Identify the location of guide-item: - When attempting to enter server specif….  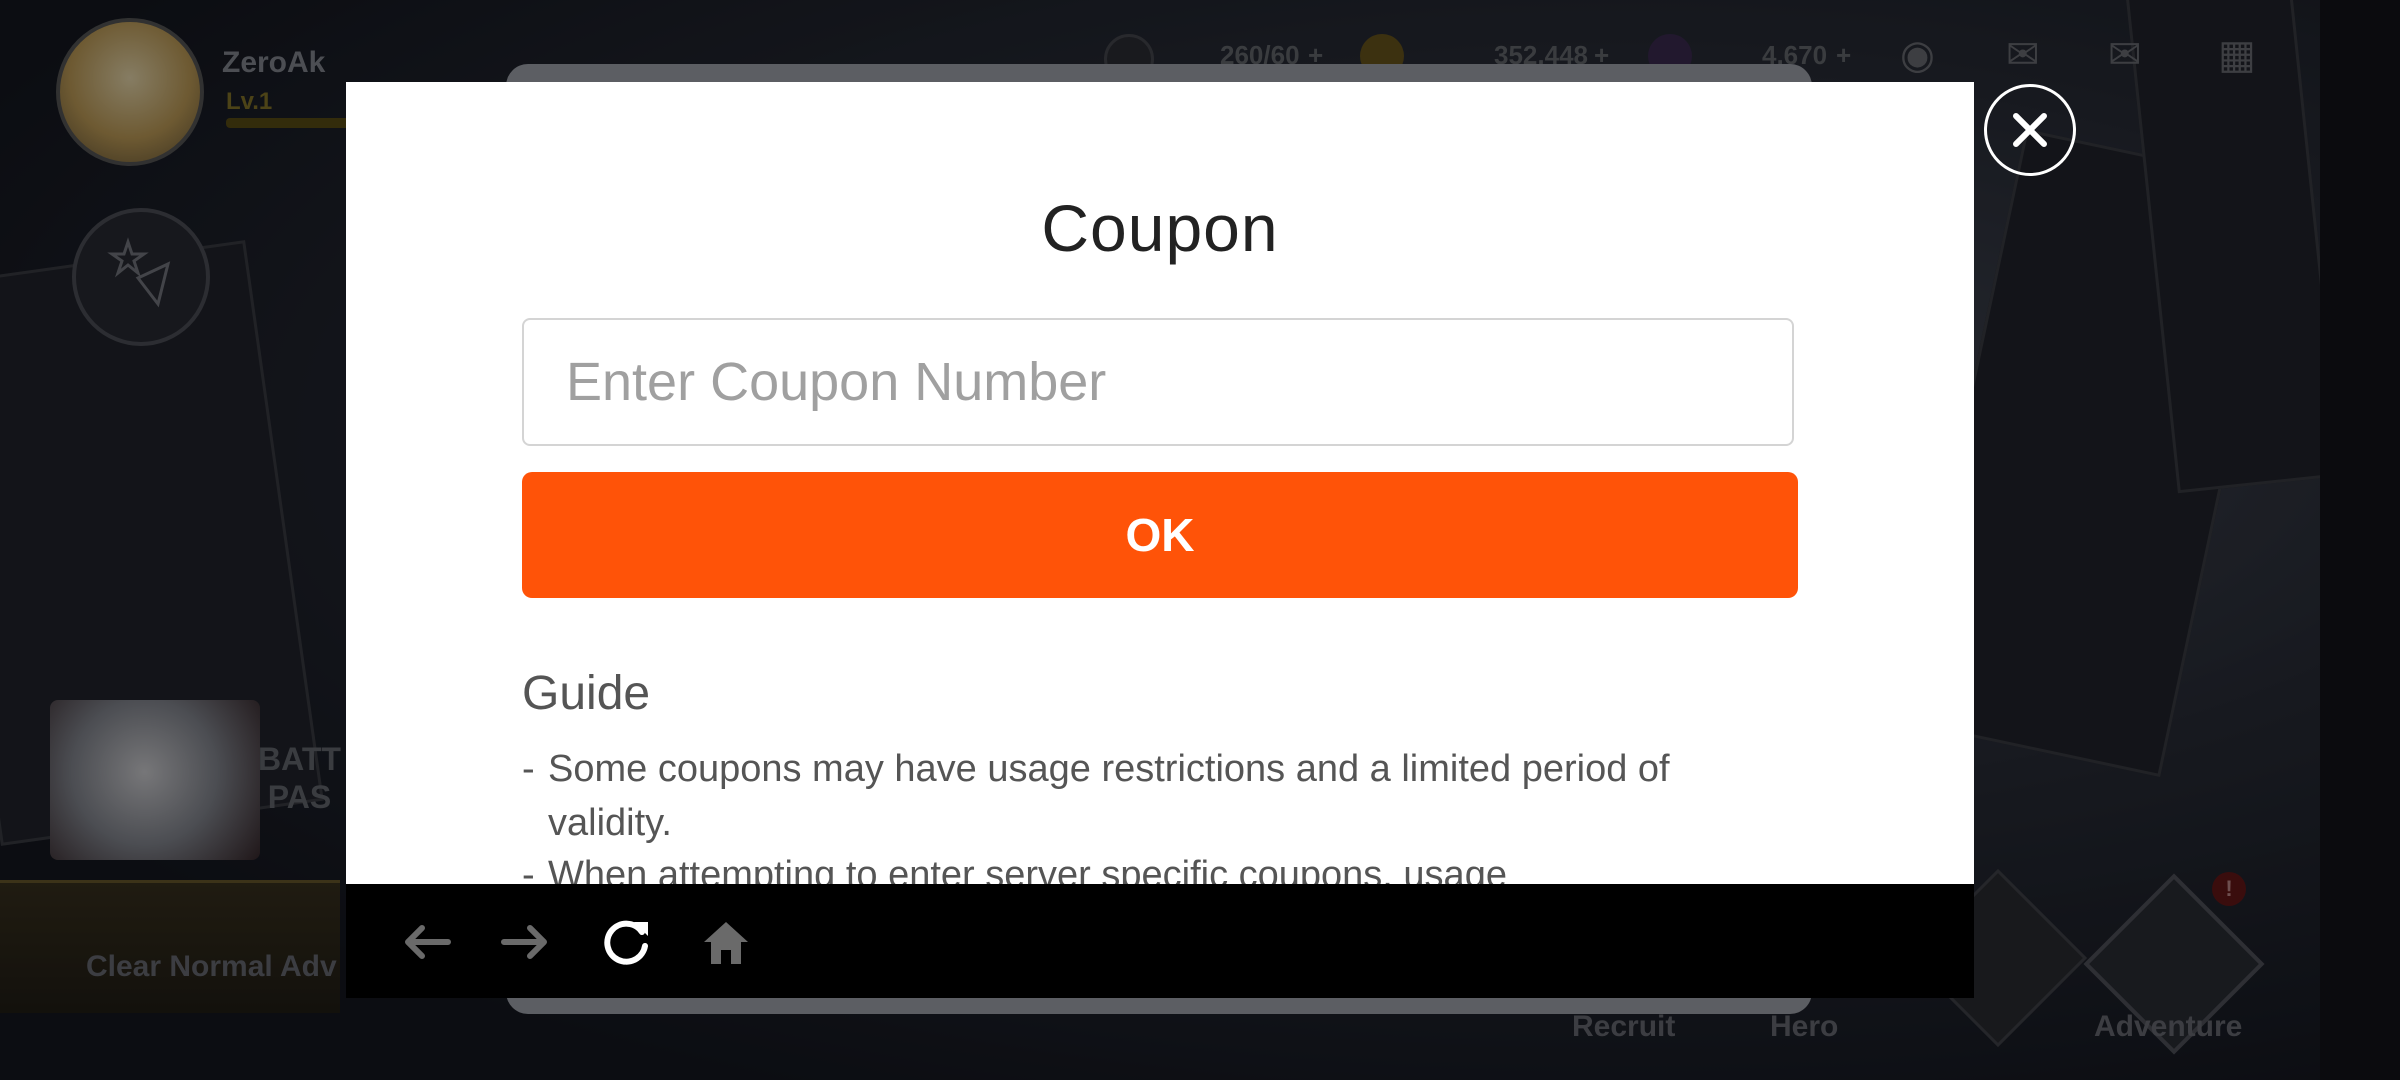
(1160, 866).